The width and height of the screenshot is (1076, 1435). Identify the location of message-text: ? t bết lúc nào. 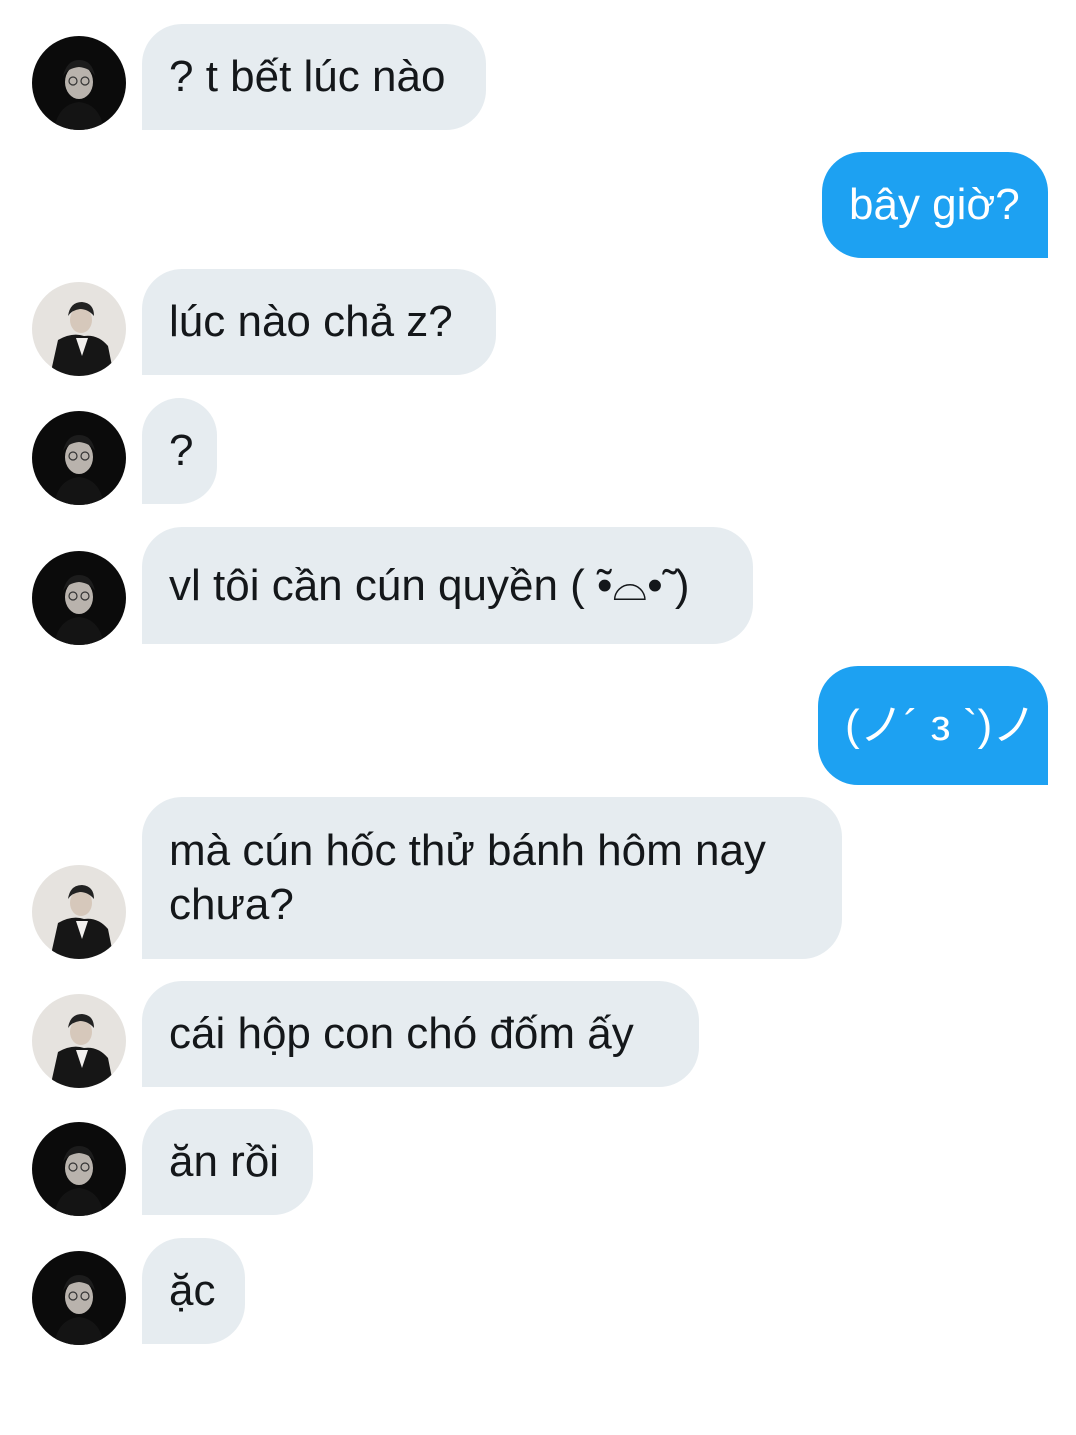
(307, 76).